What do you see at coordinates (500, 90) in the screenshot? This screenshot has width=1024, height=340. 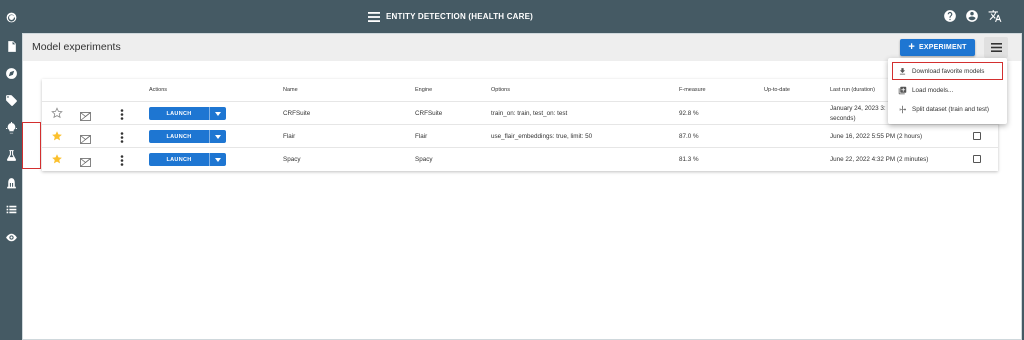 I see `column-header-options: Options` at bounding box center [500, 90].